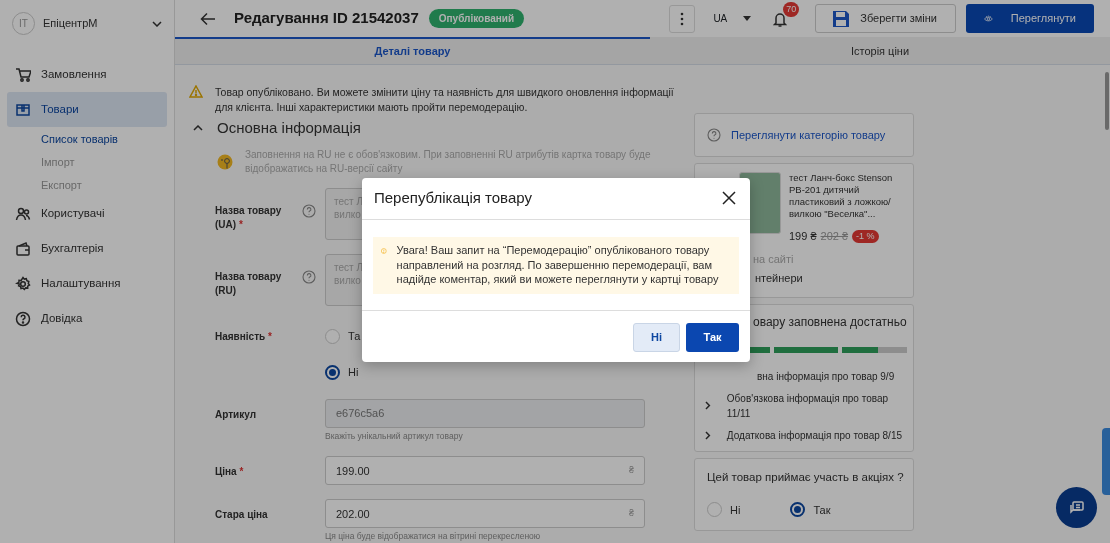  What do you see at coordinates (774, 259) in the screenshot?
I see `status-text: на сайті` at bounding box center [774, 259].